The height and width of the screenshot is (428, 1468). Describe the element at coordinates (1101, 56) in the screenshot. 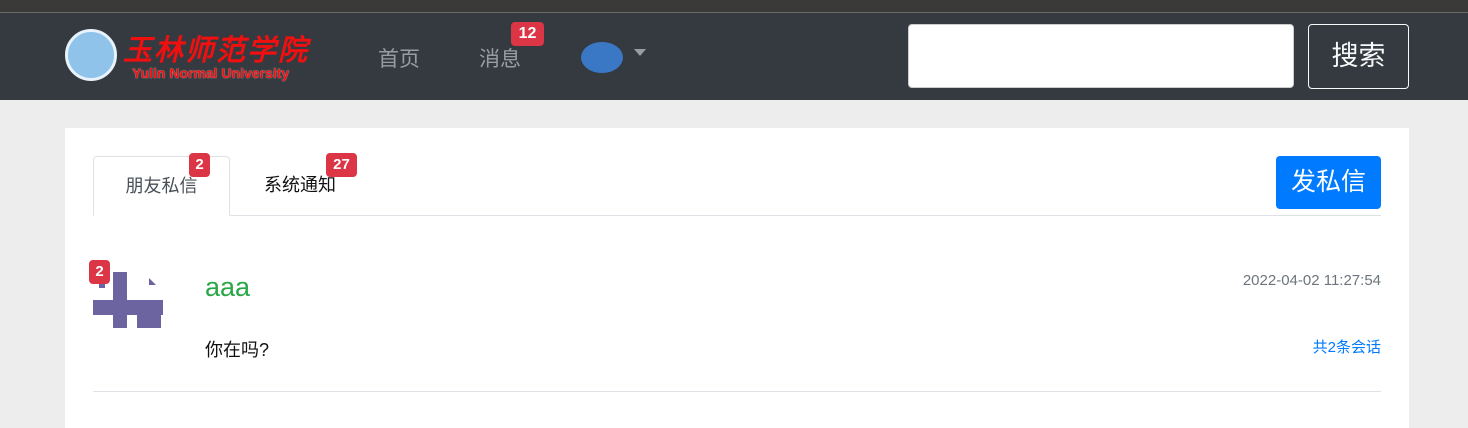

I see `search-input` at that location.